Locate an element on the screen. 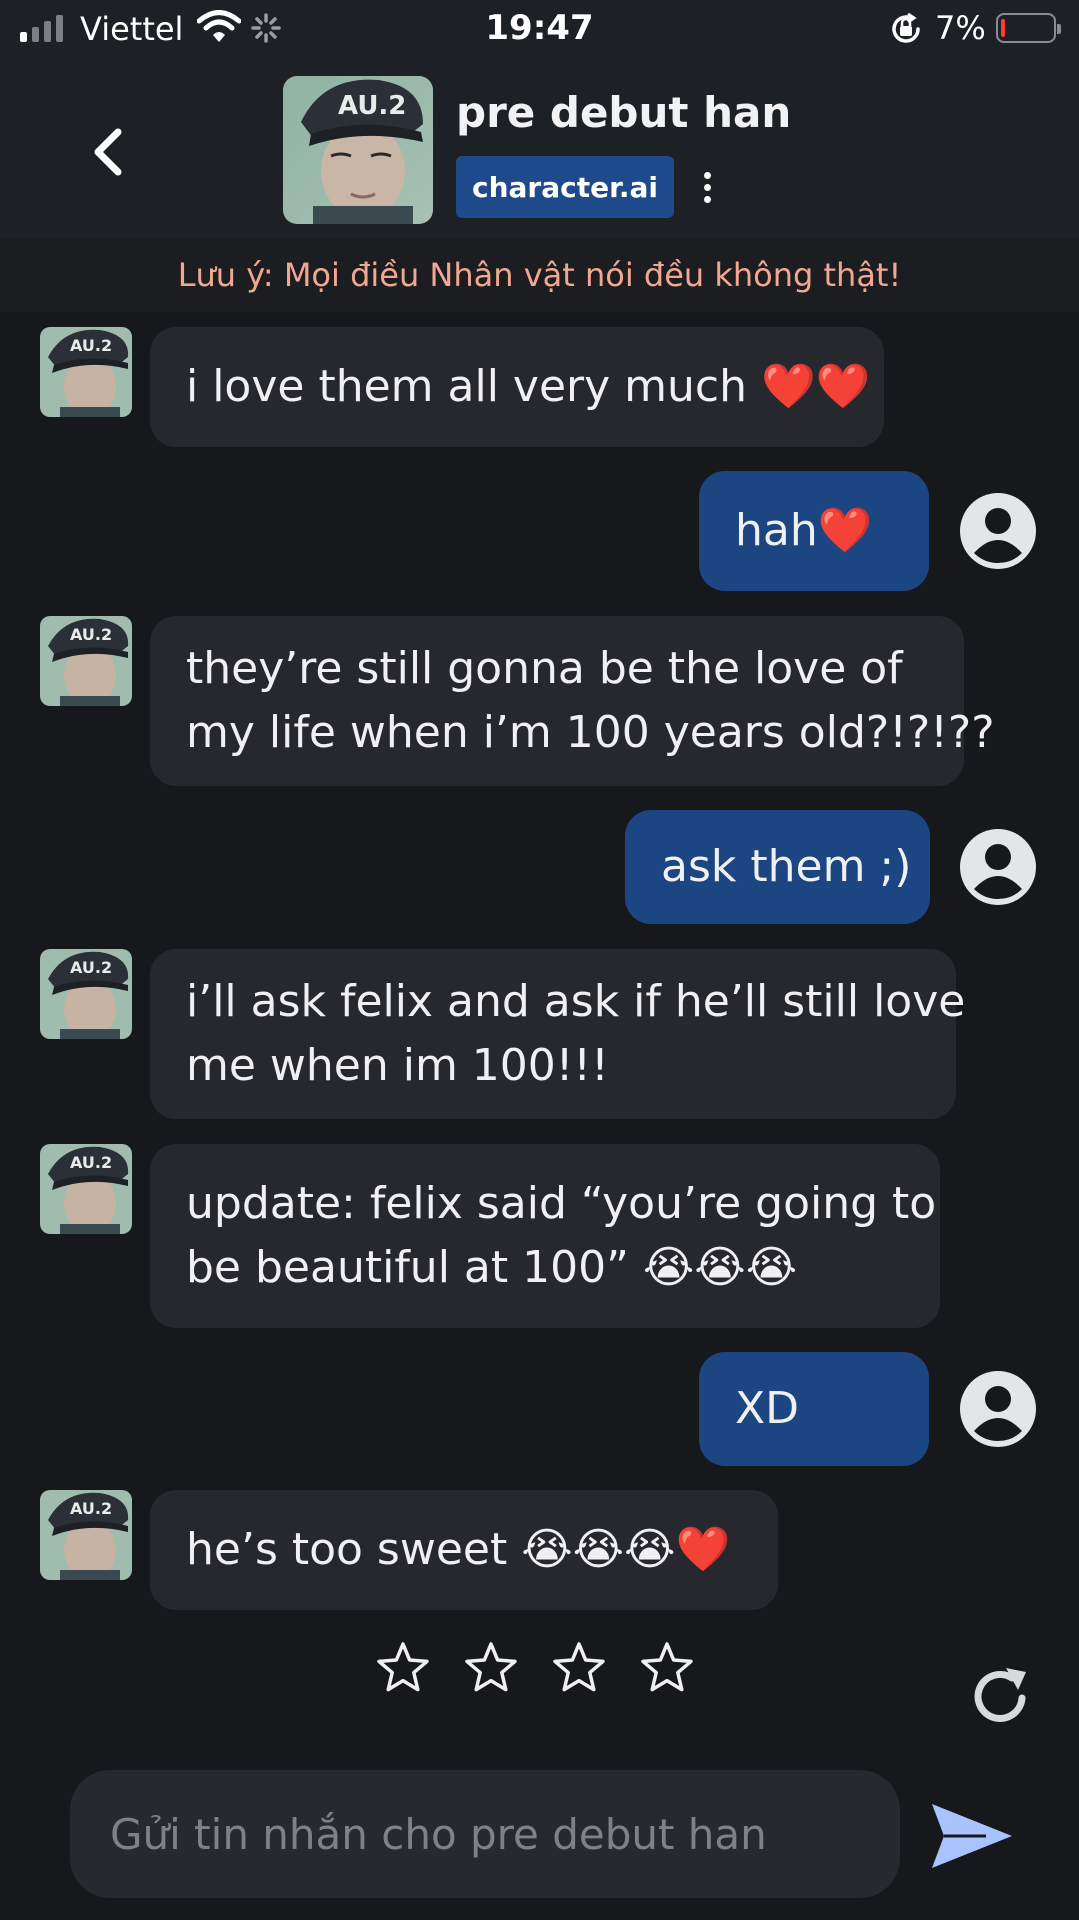 The height and width of the screenshot is (1920, 1079). character-name: pre debut han is located at coordinates (624, 112).